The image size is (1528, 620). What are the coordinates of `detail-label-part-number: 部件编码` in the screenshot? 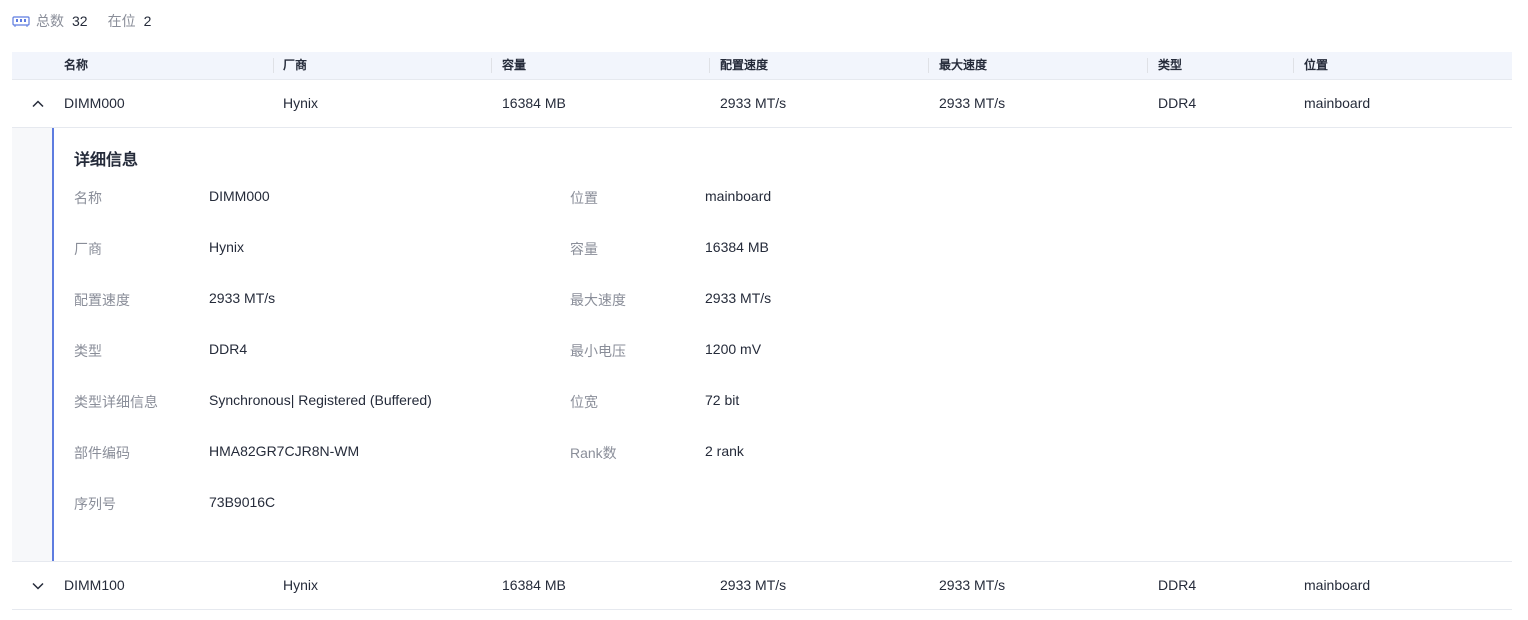 It's located at (102, 453).